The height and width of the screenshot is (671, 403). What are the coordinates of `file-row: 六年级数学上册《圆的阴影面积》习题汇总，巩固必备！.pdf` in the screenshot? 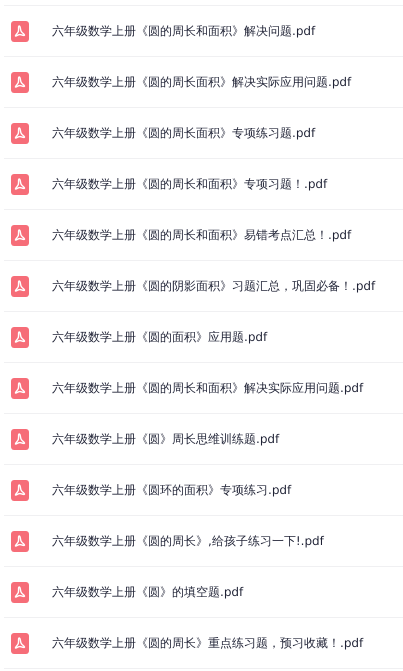 It's located at (203, 286).